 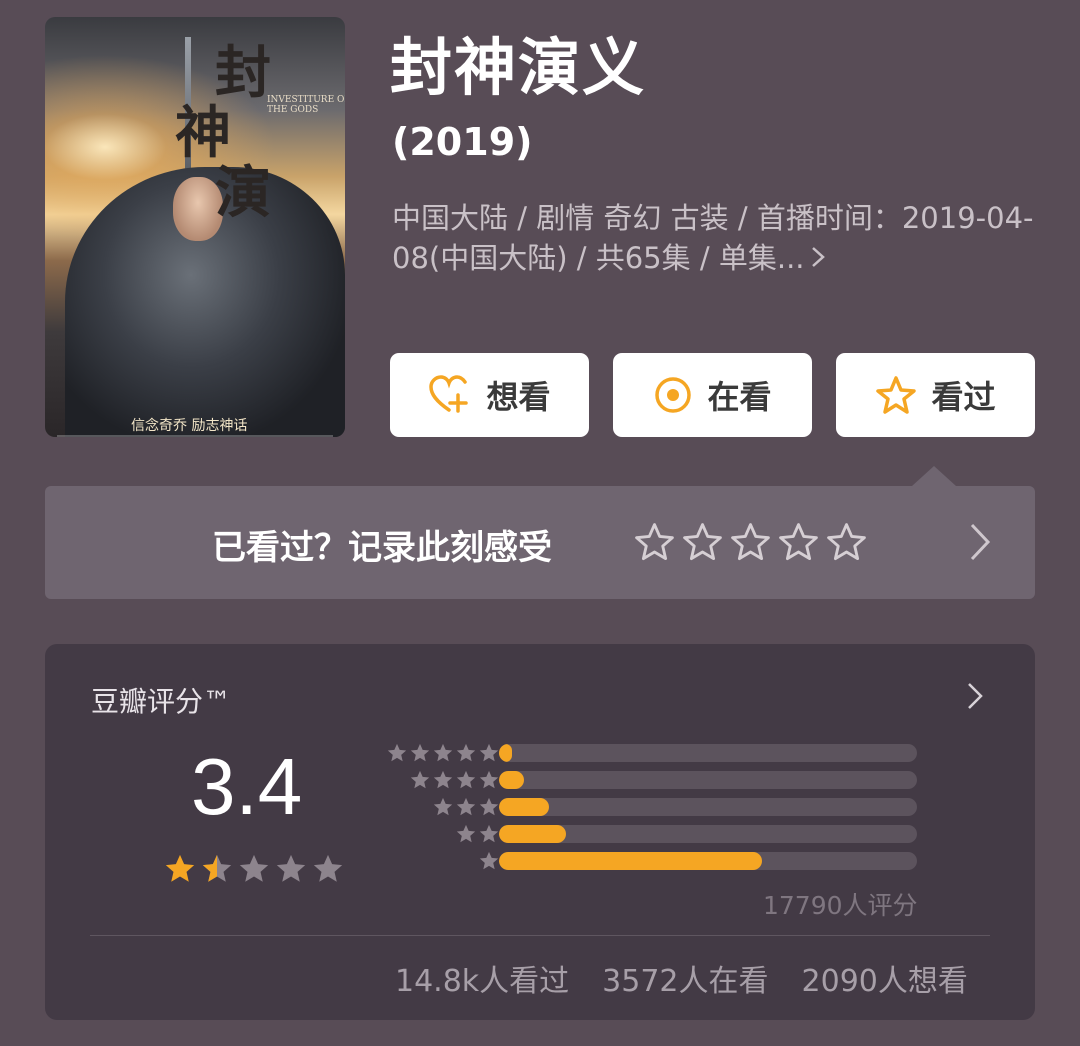 What do you see at coordinates (896, 395) in the screenshot?
I see `star-outline-icon` at bounding box center [896, 395].